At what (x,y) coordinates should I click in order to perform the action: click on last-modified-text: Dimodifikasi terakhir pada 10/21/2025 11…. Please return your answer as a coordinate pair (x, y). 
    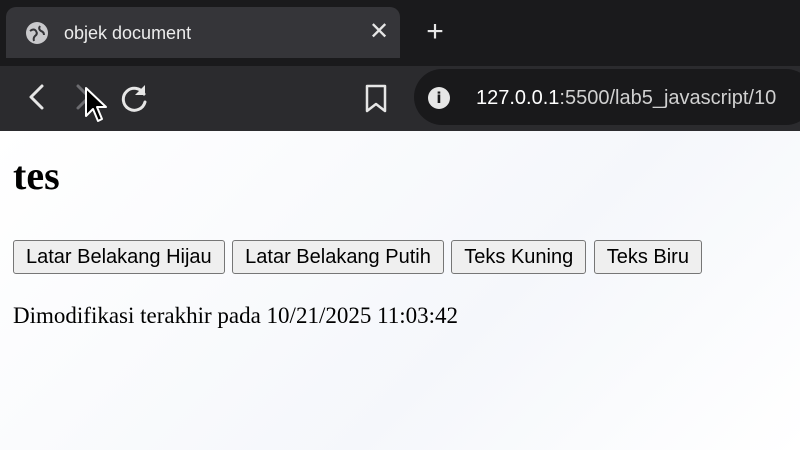
    Looking at the image, I should click on (236, 315).